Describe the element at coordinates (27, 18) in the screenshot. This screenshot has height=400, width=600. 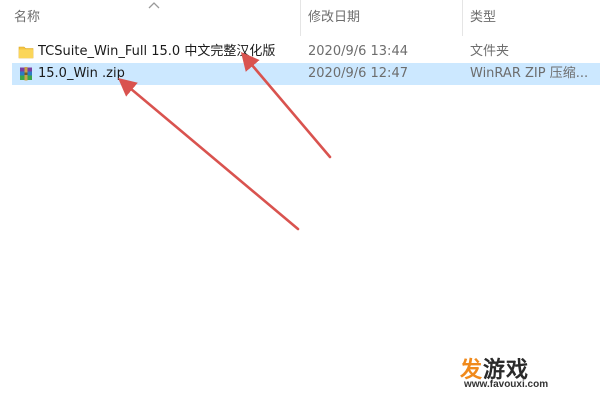
I see `column-header-name: 名称` at that location.